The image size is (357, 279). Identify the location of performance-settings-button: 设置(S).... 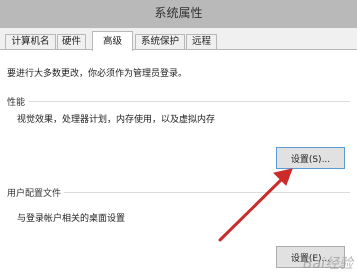
(310, 158).